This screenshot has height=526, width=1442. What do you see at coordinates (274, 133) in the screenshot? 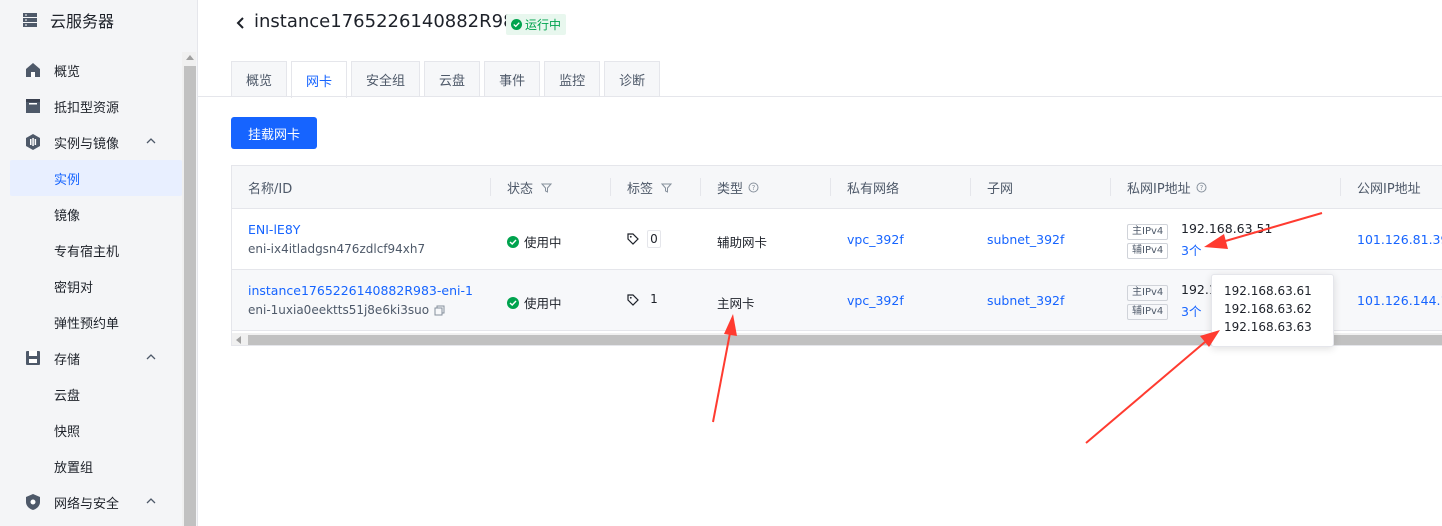
I see `attach-nic-button: 挂载网卡` at bounding box center [274, 133].